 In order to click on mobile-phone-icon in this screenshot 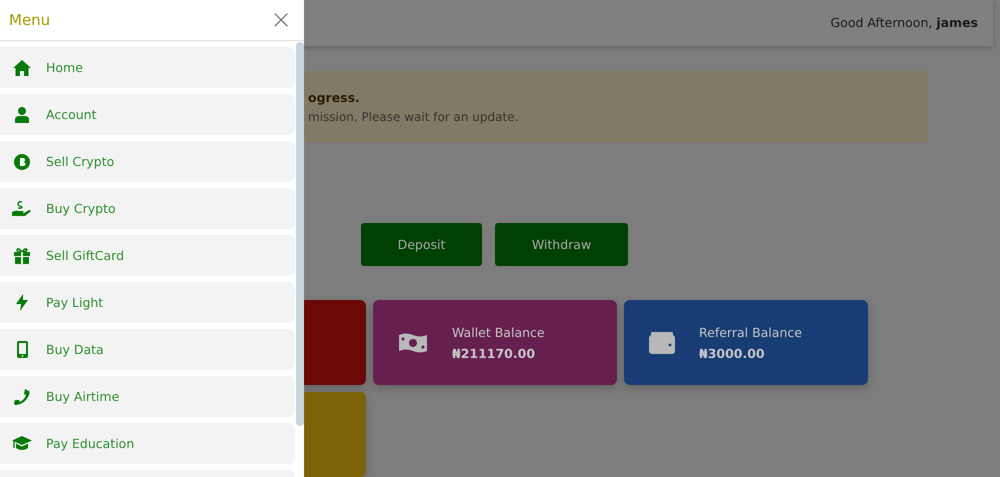, I will do `click(22, 349)`.